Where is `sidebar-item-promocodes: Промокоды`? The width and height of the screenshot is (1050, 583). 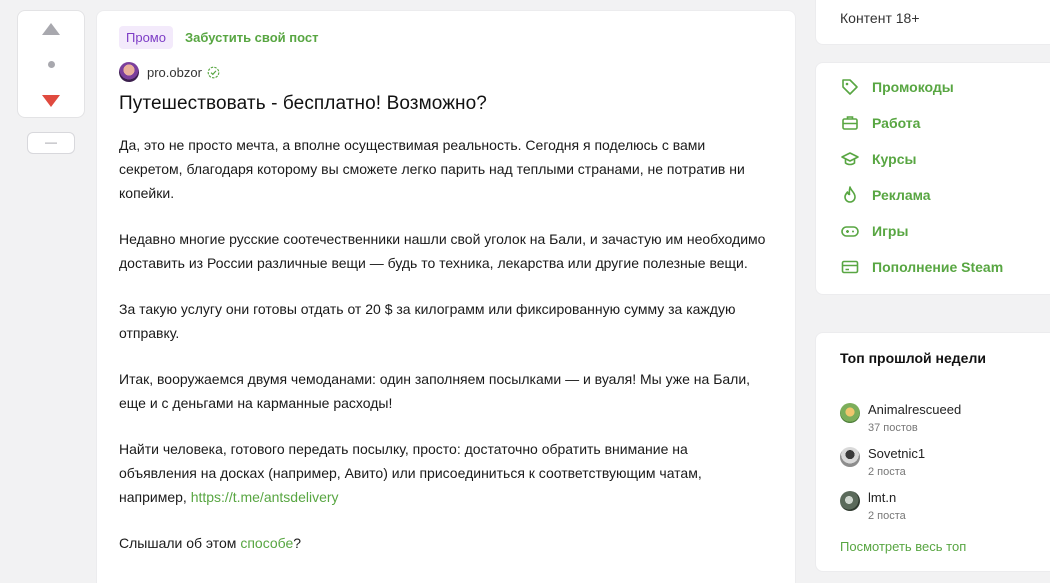 sidebar-item-promocodes: Промокоды is located at coordinates (897, 87).